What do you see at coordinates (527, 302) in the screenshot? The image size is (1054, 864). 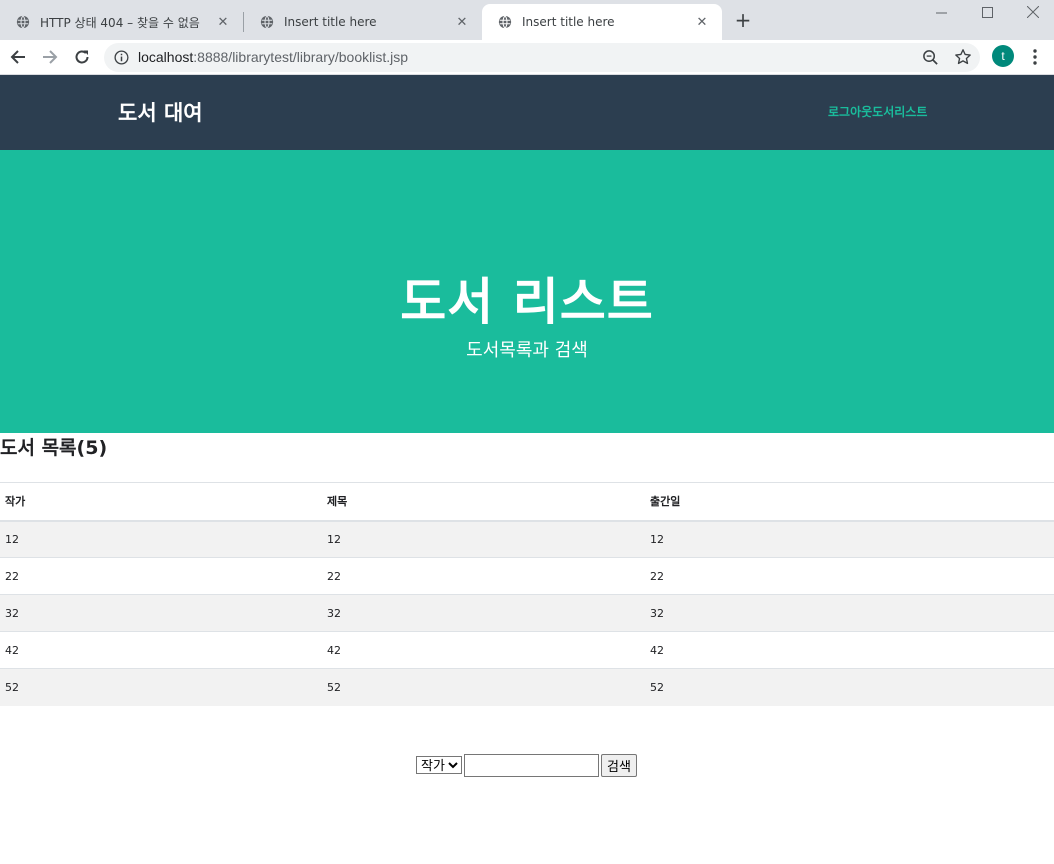 I see `hero-title: 도서 리스트` at bounding box center [527, 302].